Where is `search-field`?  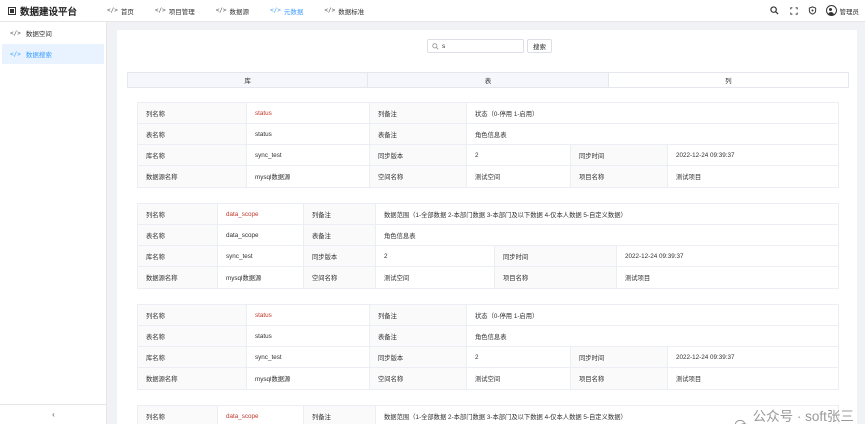
search-field is located at coordinates (475, 46).